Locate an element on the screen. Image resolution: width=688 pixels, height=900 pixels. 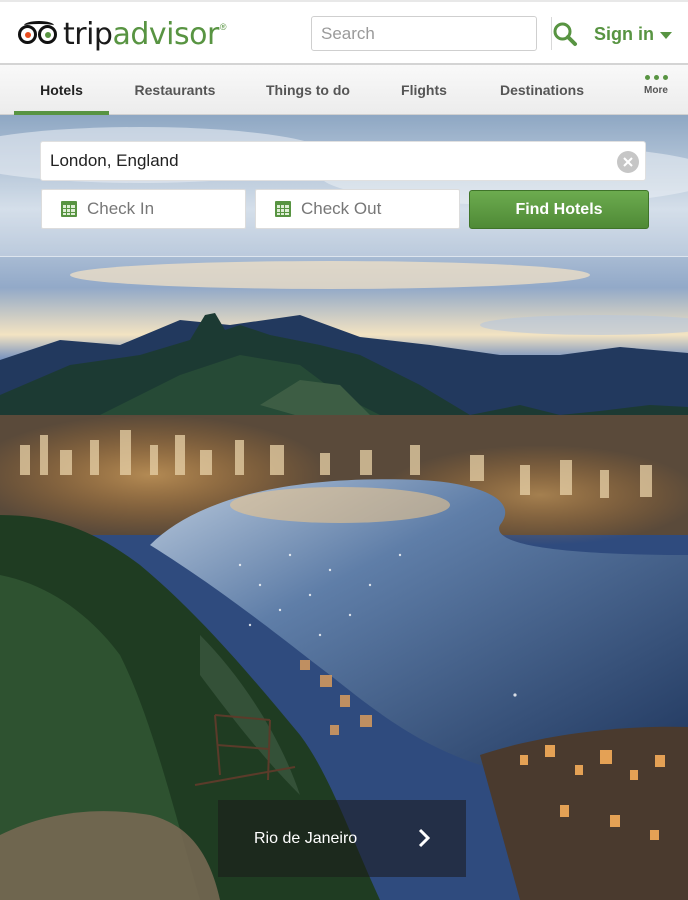
site-search is located at coordinates (444, 33).